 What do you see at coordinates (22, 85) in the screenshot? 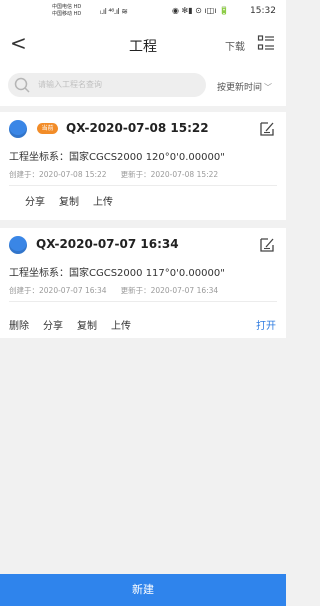
I see `search-icon` at bounding box center [22, 85].